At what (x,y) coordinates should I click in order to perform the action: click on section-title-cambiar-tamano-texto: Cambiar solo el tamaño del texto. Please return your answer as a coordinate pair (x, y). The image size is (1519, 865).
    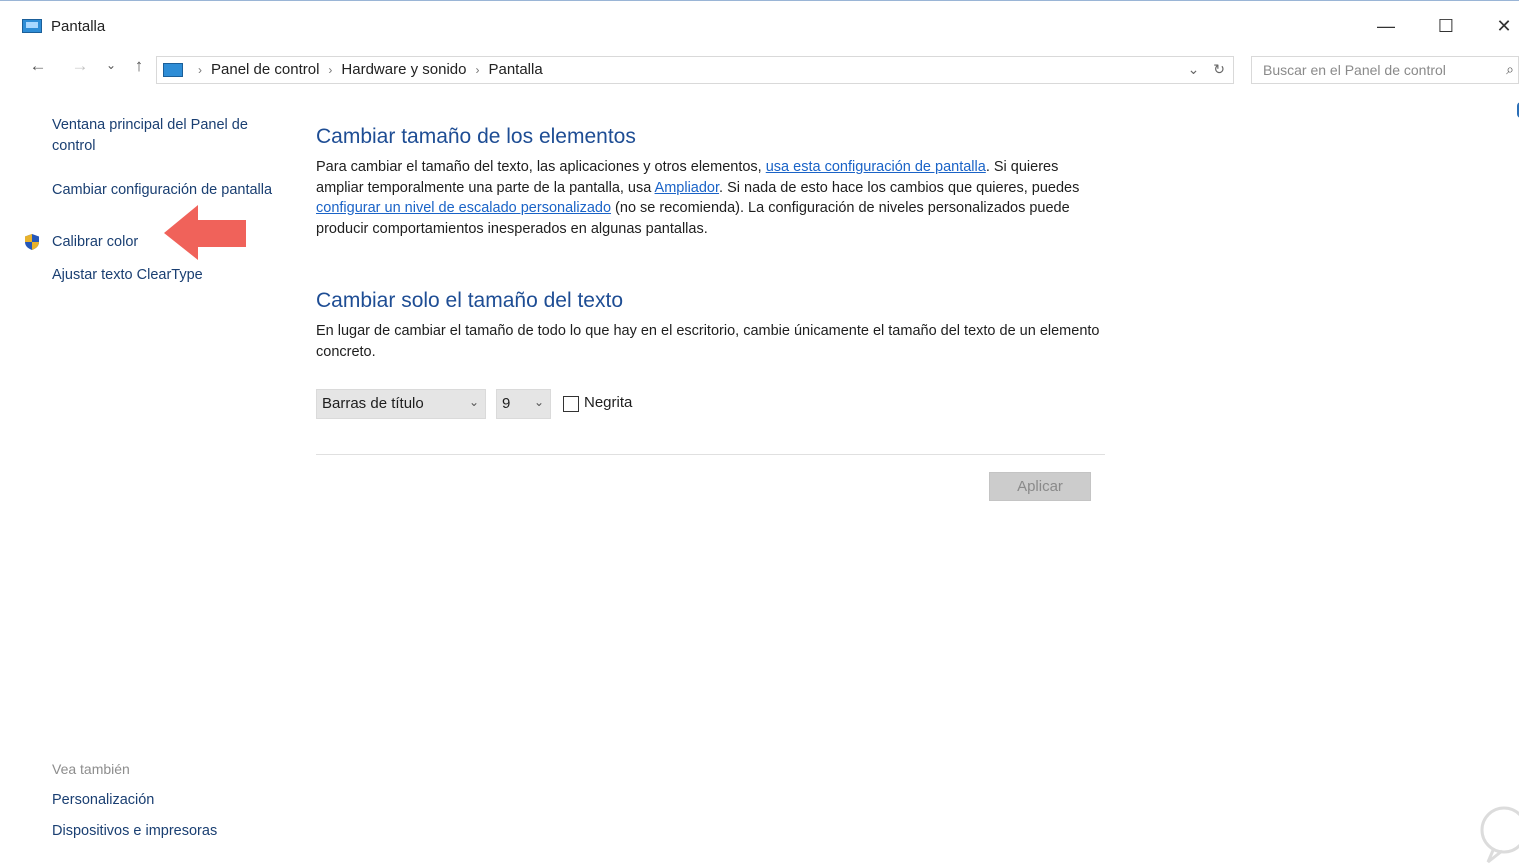
    Looking at the image, I should click on (469, 300).